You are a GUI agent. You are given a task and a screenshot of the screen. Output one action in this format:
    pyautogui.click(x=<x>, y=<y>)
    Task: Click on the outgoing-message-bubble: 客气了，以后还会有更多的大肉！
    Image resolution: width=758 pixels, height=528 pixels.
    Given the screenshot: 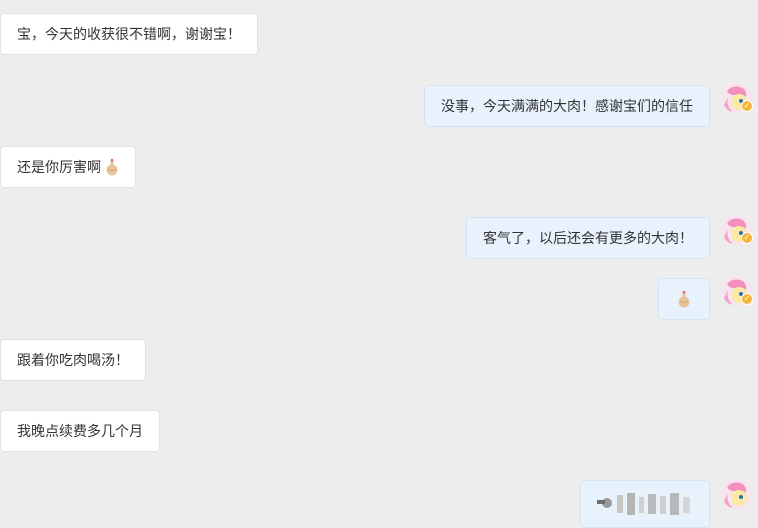 What is the action you would take?
    pyautogui.click(x=588, y=238)
    